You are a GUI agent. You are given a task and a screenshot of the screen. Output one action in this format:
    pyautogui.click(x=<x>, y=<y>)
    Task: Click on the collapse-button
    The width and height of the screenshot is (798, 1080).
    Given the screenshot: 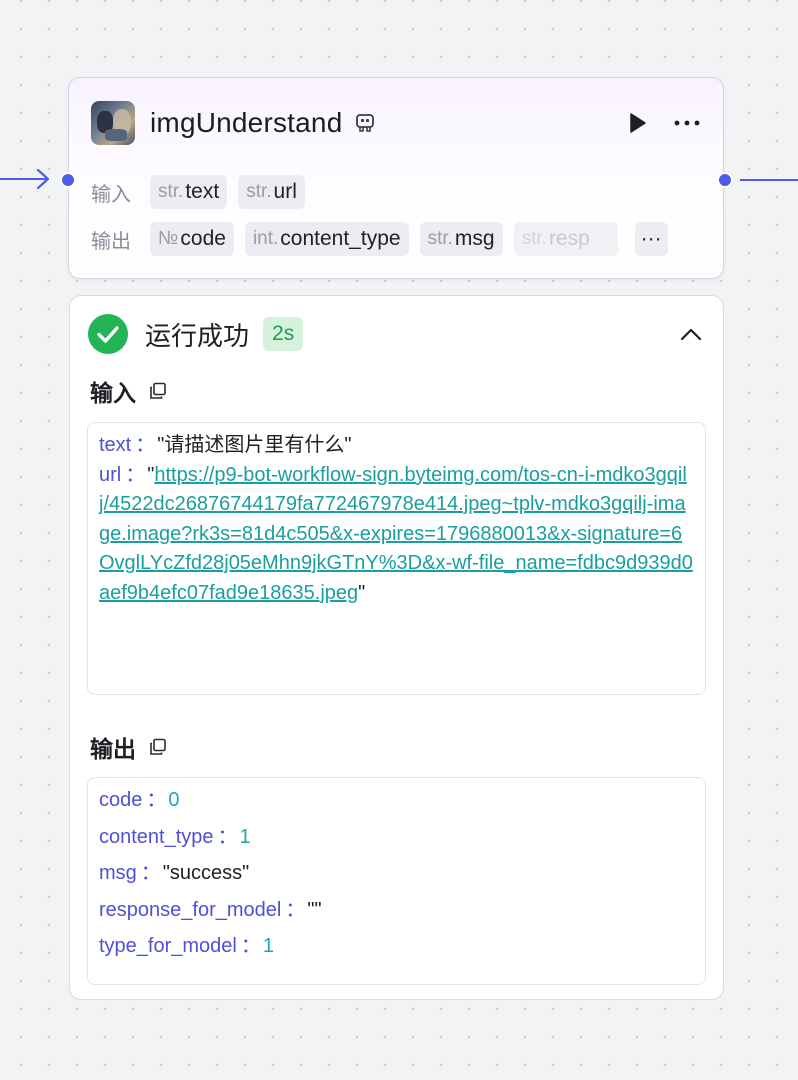 What is the action you would take?
    pyautogui.click(x=691, y=334)
    